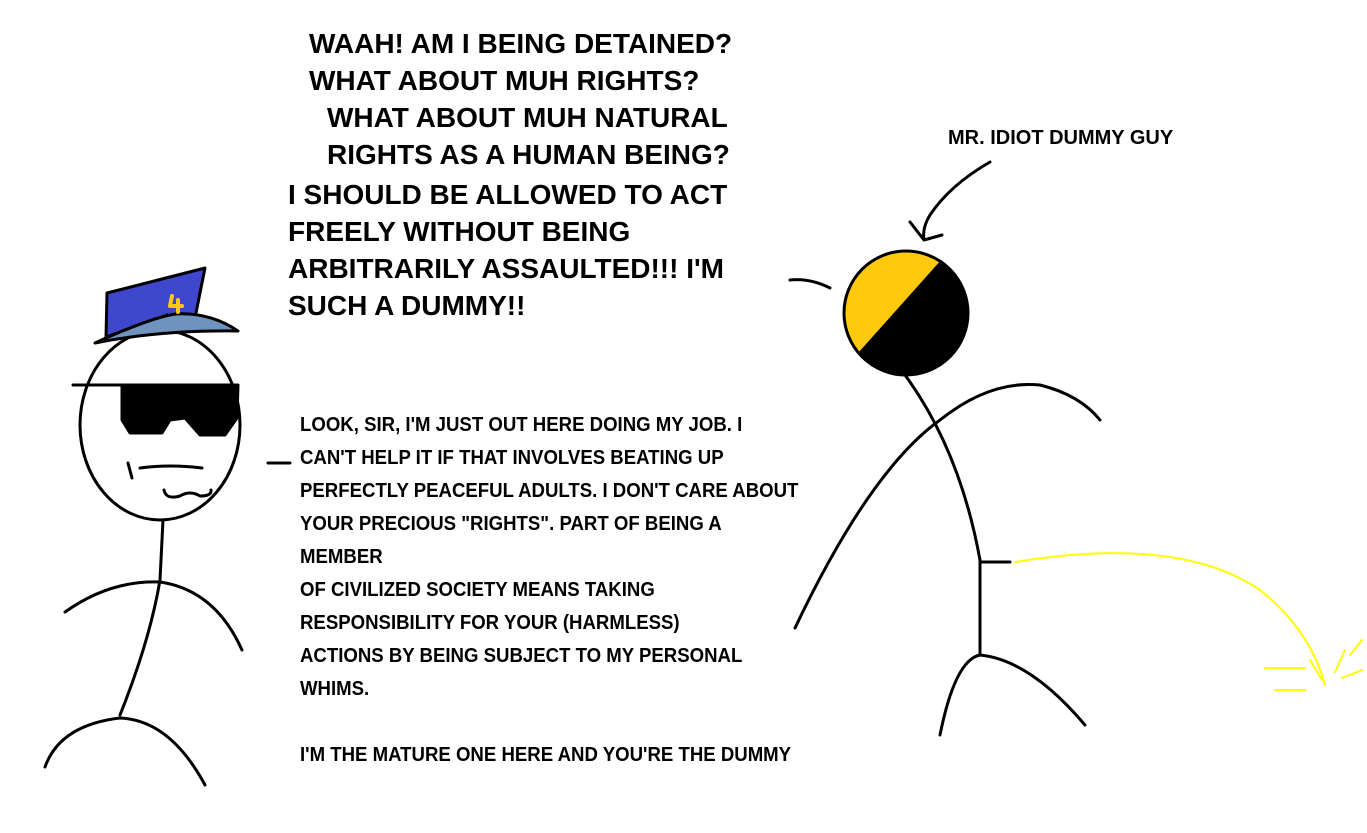  I want to click on protester-speech-line: FREELY WITHOUT BEING, so click(459, 231).